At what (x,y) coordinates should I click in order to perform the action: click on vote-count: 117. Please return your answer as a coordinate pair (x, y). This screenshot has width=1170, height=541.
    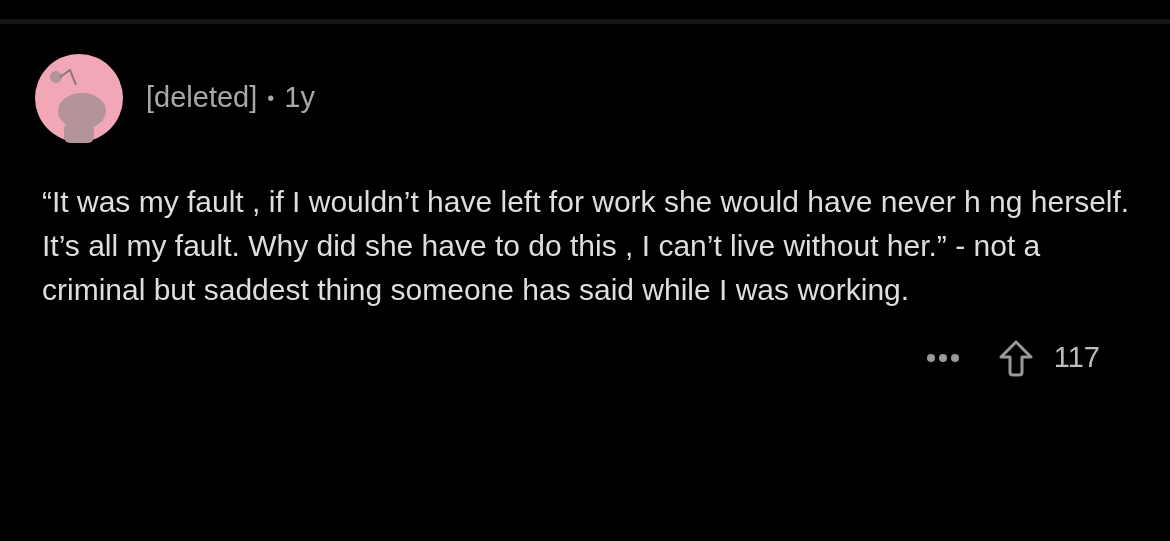
    Looking at the image, I should click on (1076, 357).